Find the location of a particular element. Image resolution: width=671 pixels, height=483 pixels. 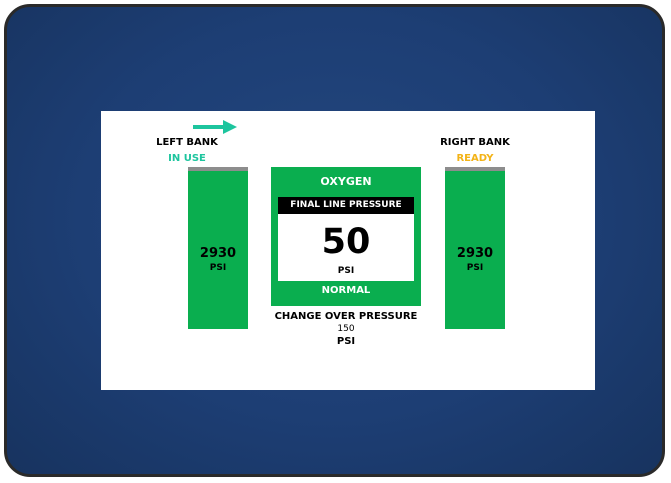

gas-panel: OXYGEN FINAL LINE PRESSURE 50 PSI NORMAL is located at coordinates (346, 236).